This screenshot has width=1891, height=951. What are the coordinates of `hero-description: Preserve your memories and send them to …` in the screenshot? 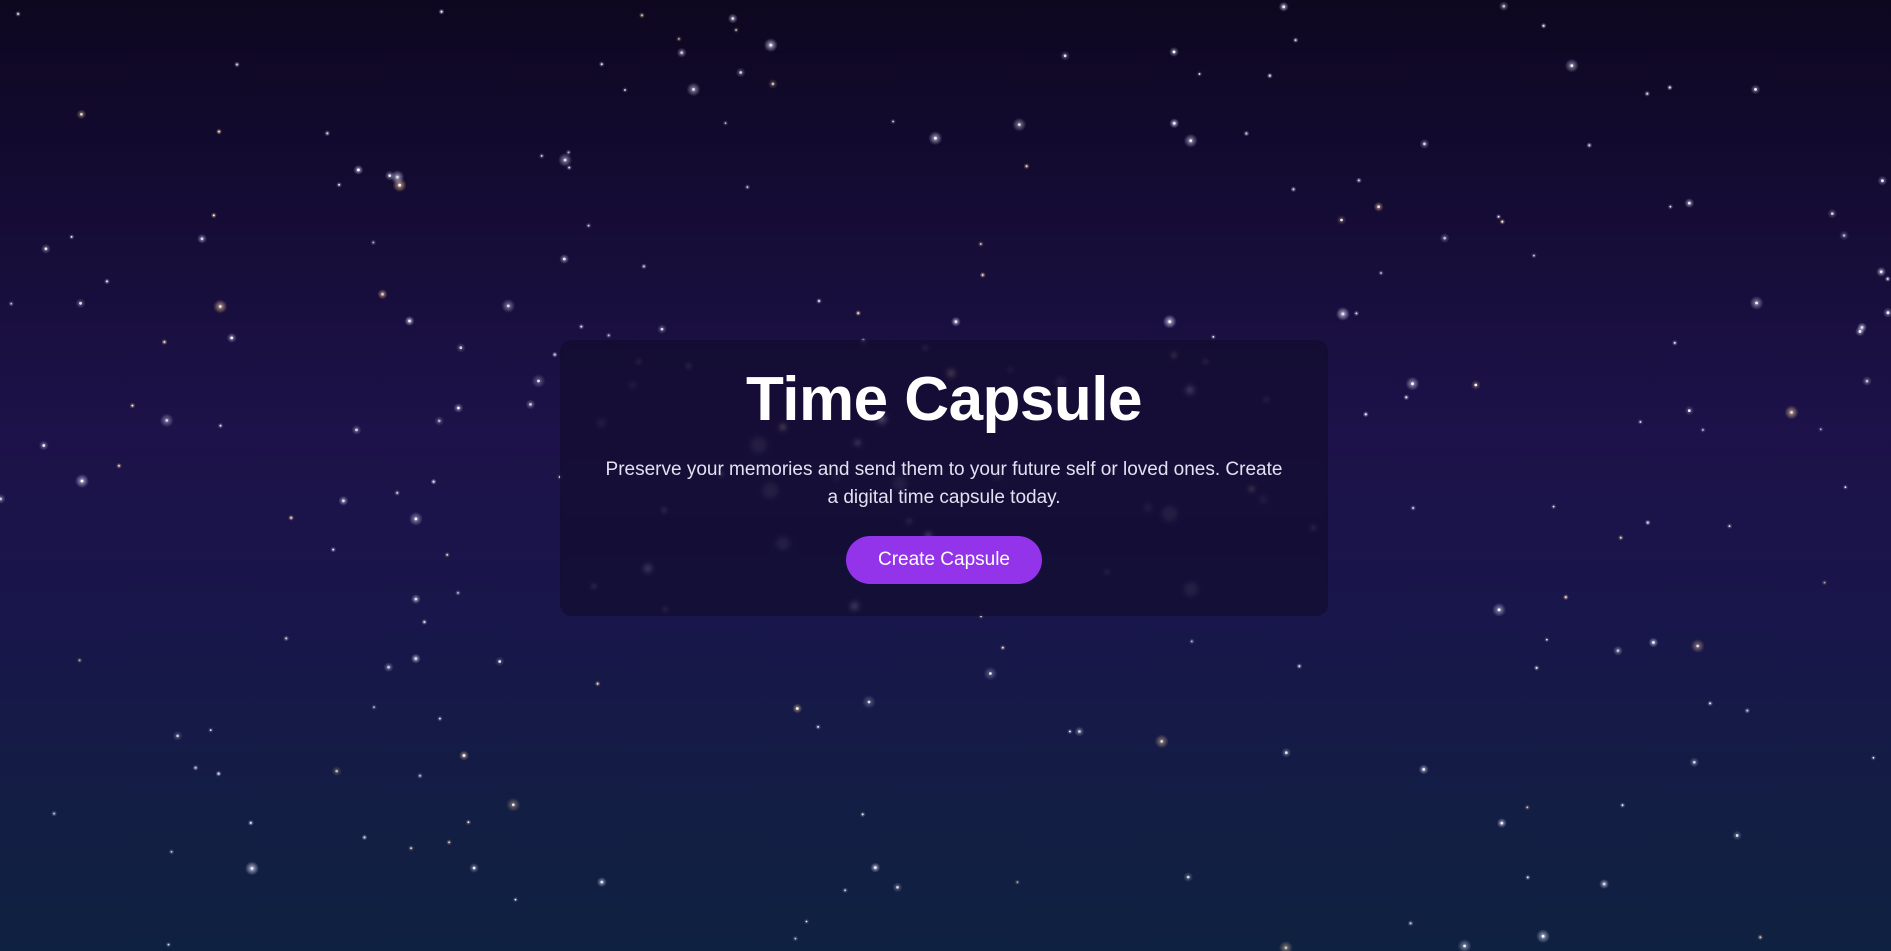 It's located at (944, 484).